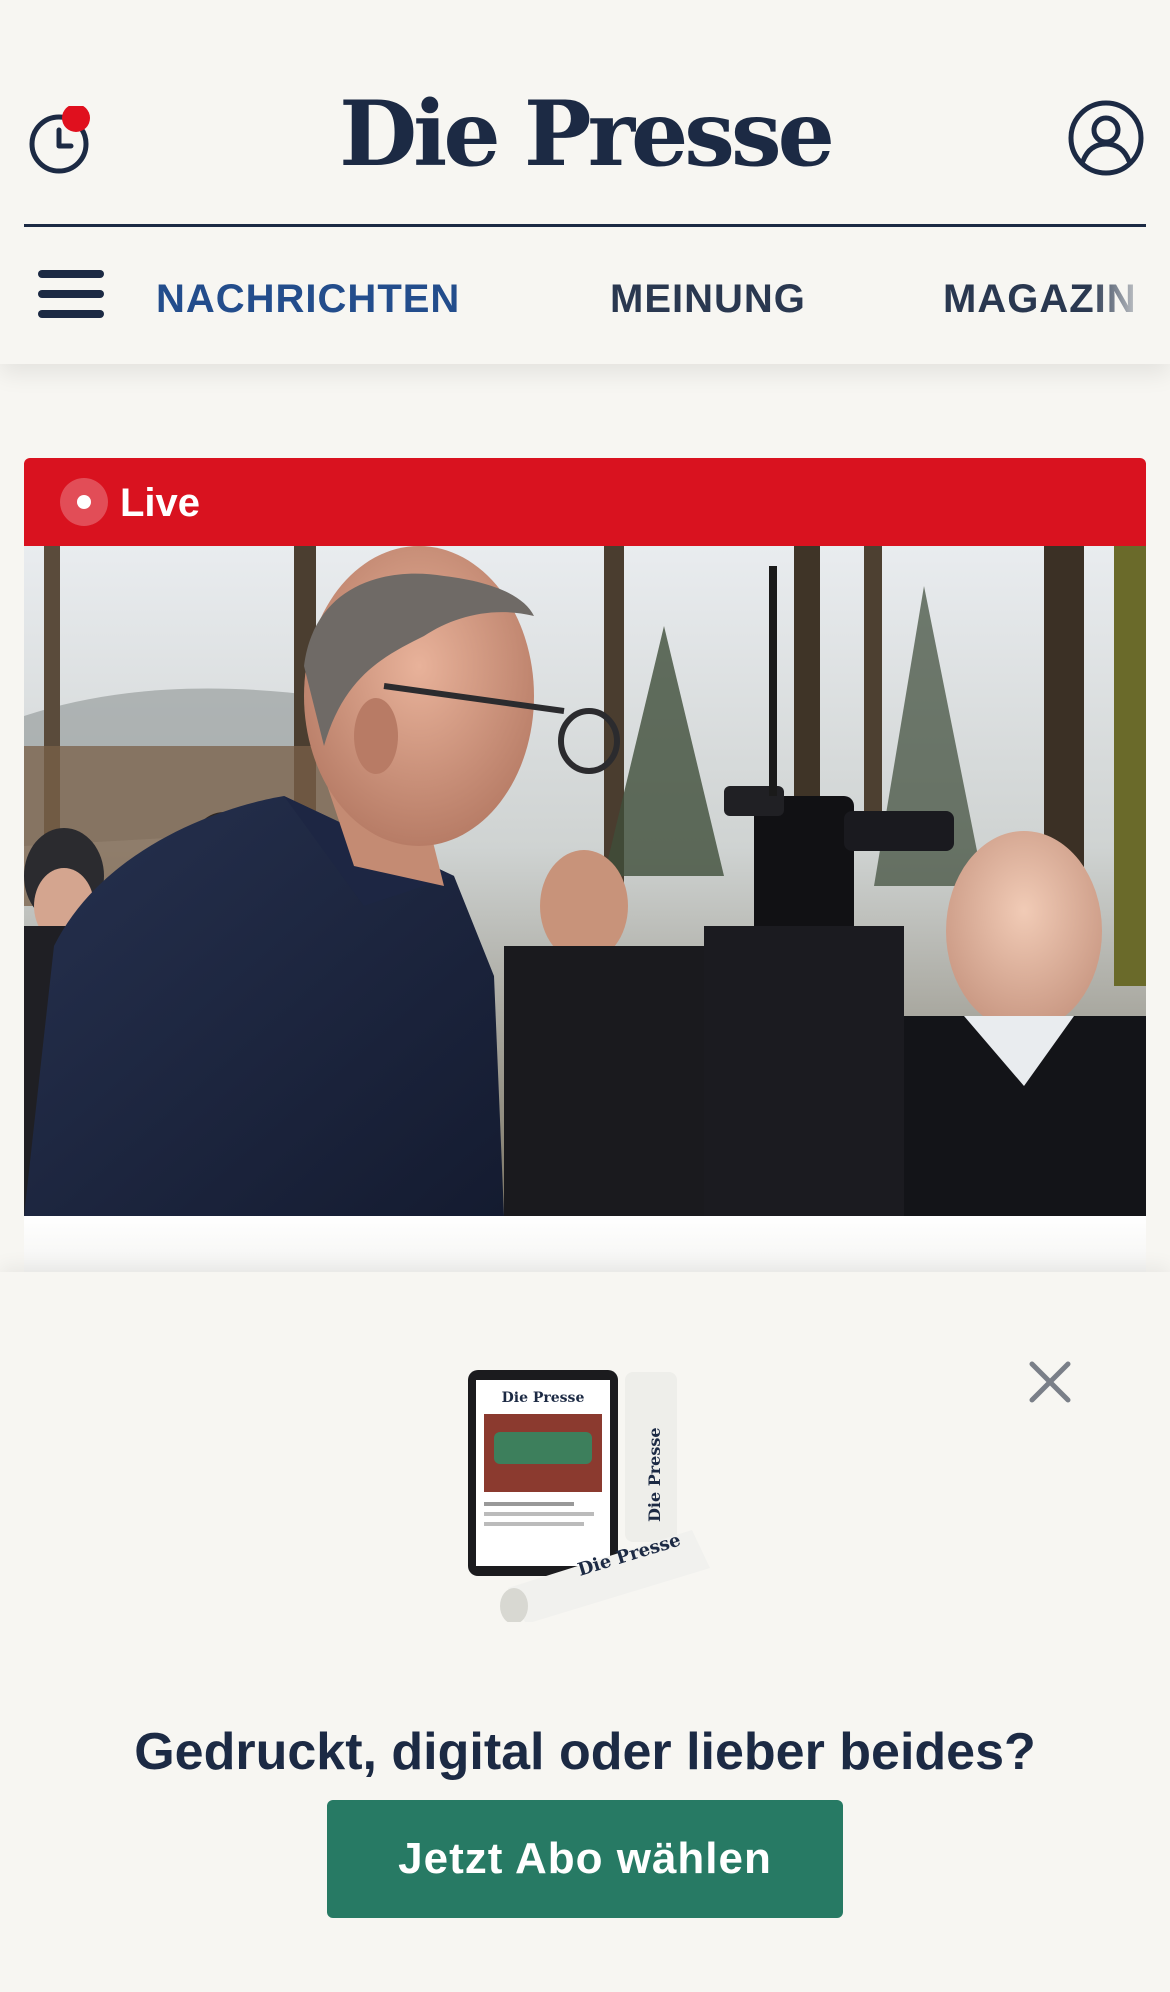  Describe the element at coordinates (585, 225) in the screenshot. I see `header-divider` at that location.